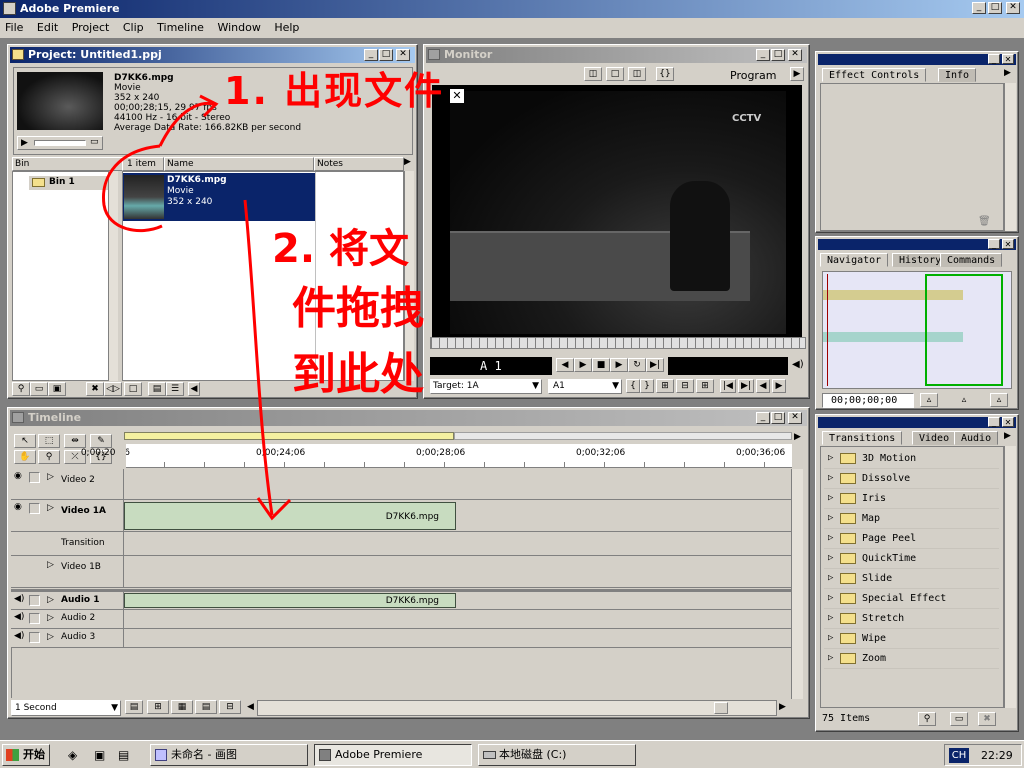 This screenshot has width=1024, height=768. What do you see at coordinates (57, 389) in the screenshot?
I see `new-item-icon: ▣` at bounding box center [57, 389].